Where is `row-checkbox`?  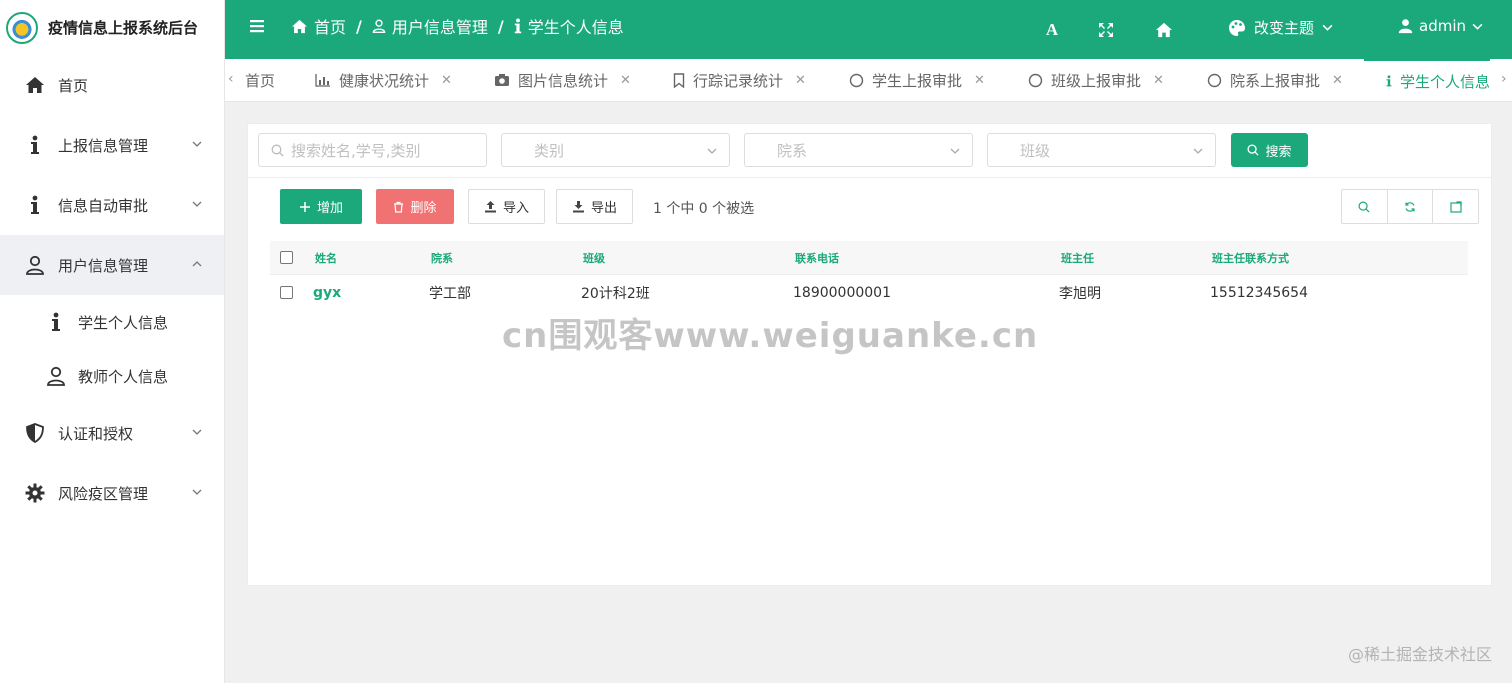
row-checkbox is located at coordinates (286, 292).